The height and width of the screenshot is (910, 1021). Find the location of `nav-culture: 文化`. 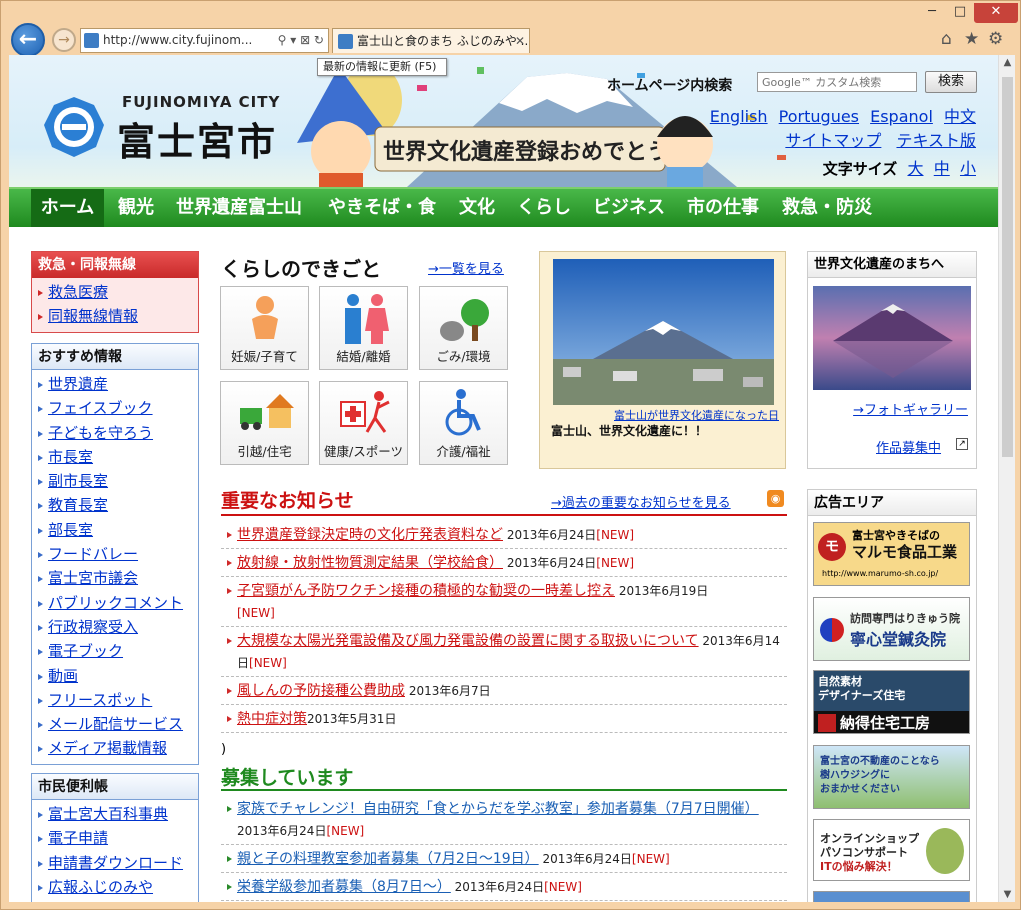

nav-culture: 文化 is located at coordinates (477, 208).